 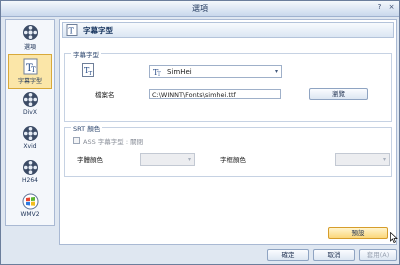 What do you see at coordinates (179, 71) in the screenshot?
I see `font-select-value: SimHei` at bounding box center [179, 71].